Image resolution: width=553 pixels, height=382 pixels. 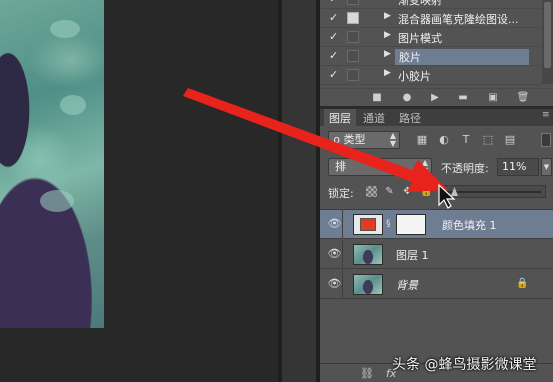 I want to click on layer-row-color-fill: 👁 § 颜色填充 1, so click(x=436, y=224).